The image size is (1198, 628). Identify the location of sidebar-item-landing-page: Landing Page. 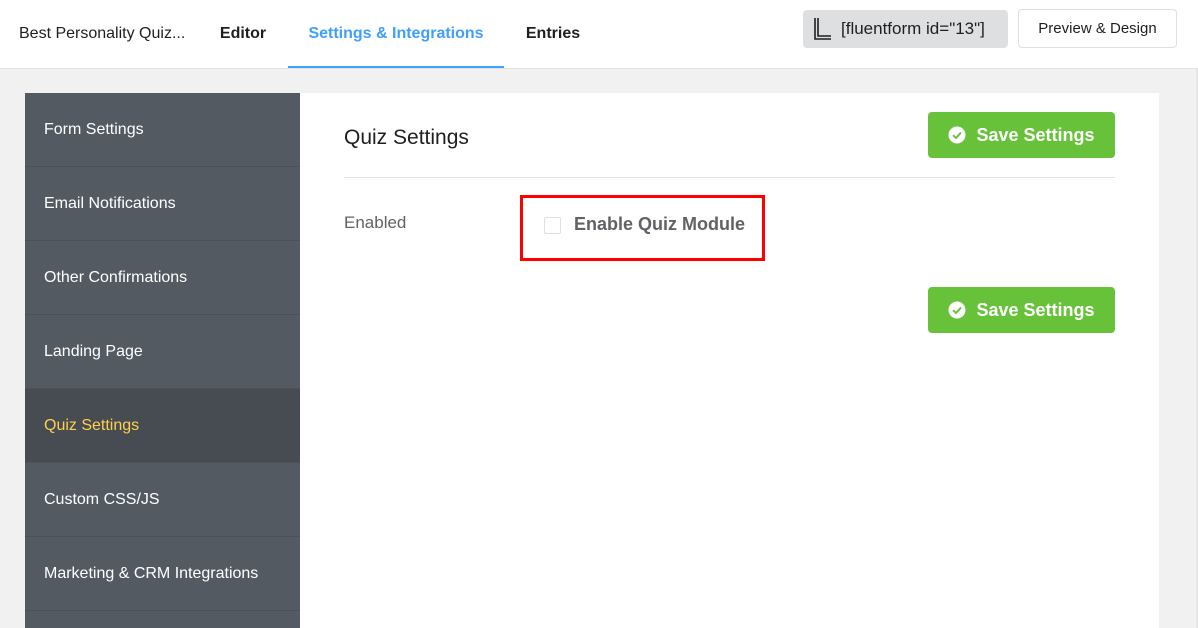
(162, 352).